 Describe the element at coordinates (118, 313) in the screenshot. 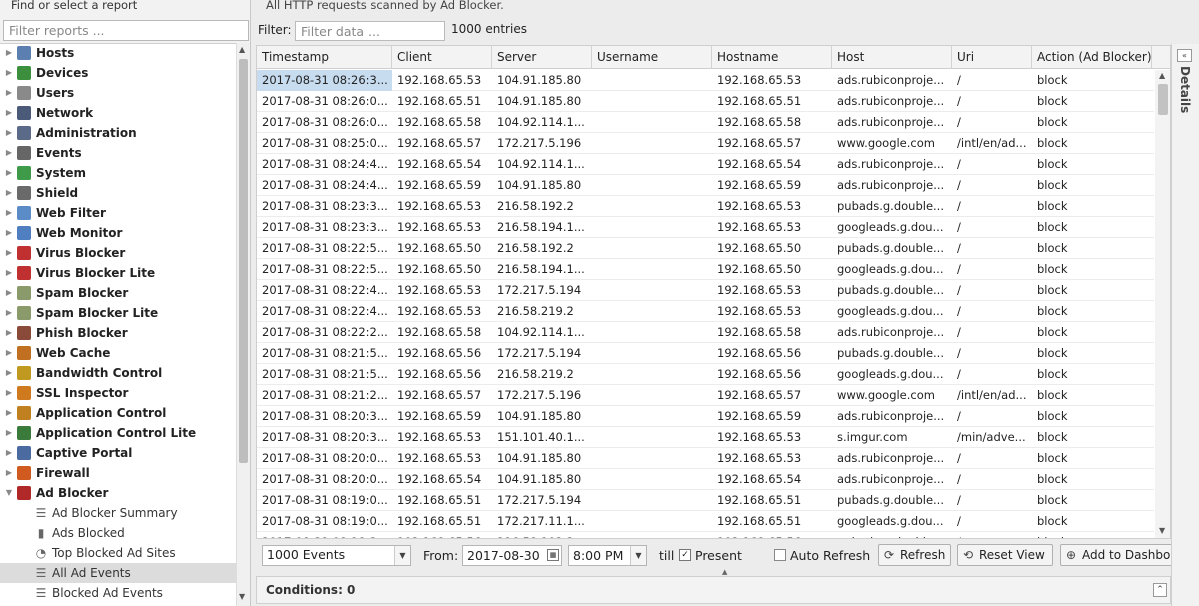

I see `tree-category-spam-blocker-lite: ▶ Spam Blocker Lite` at that location.